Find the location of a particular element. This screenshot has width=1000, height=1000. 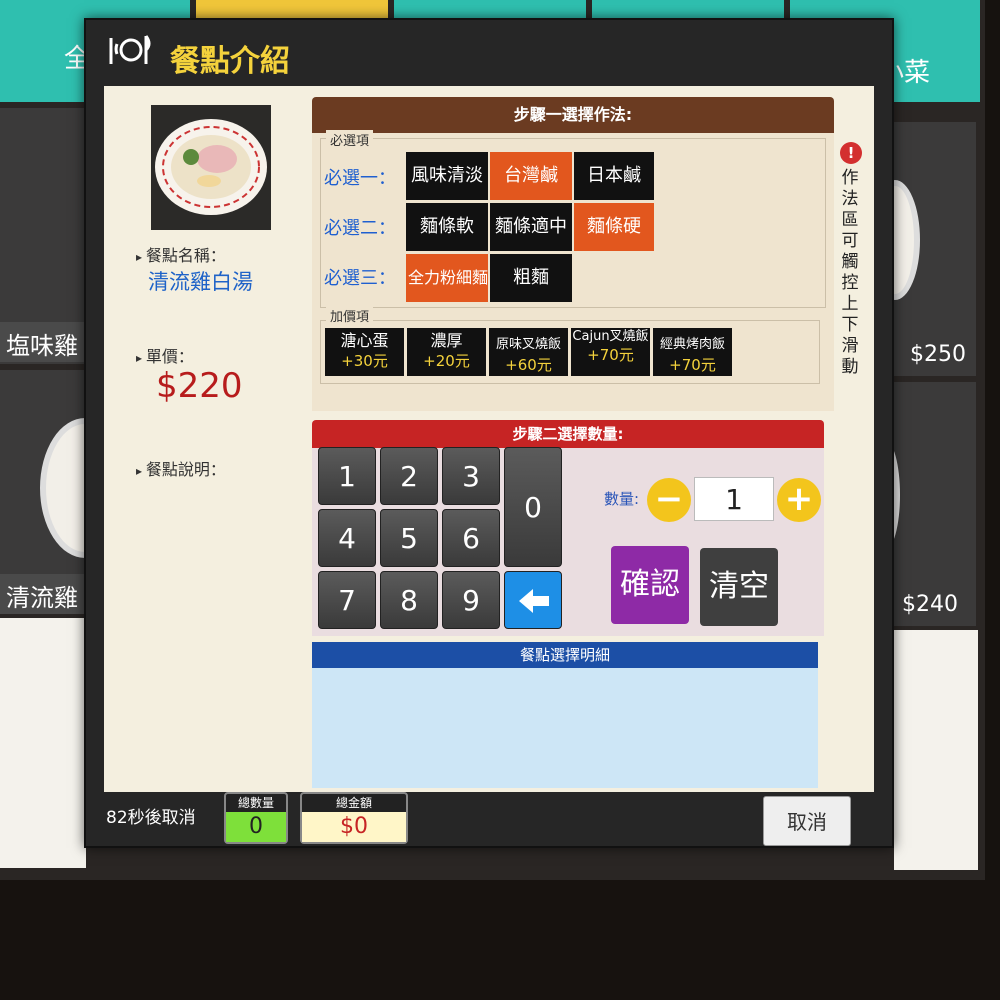

bg-item-name: 清流雞 is located at coordinates (43, 594).